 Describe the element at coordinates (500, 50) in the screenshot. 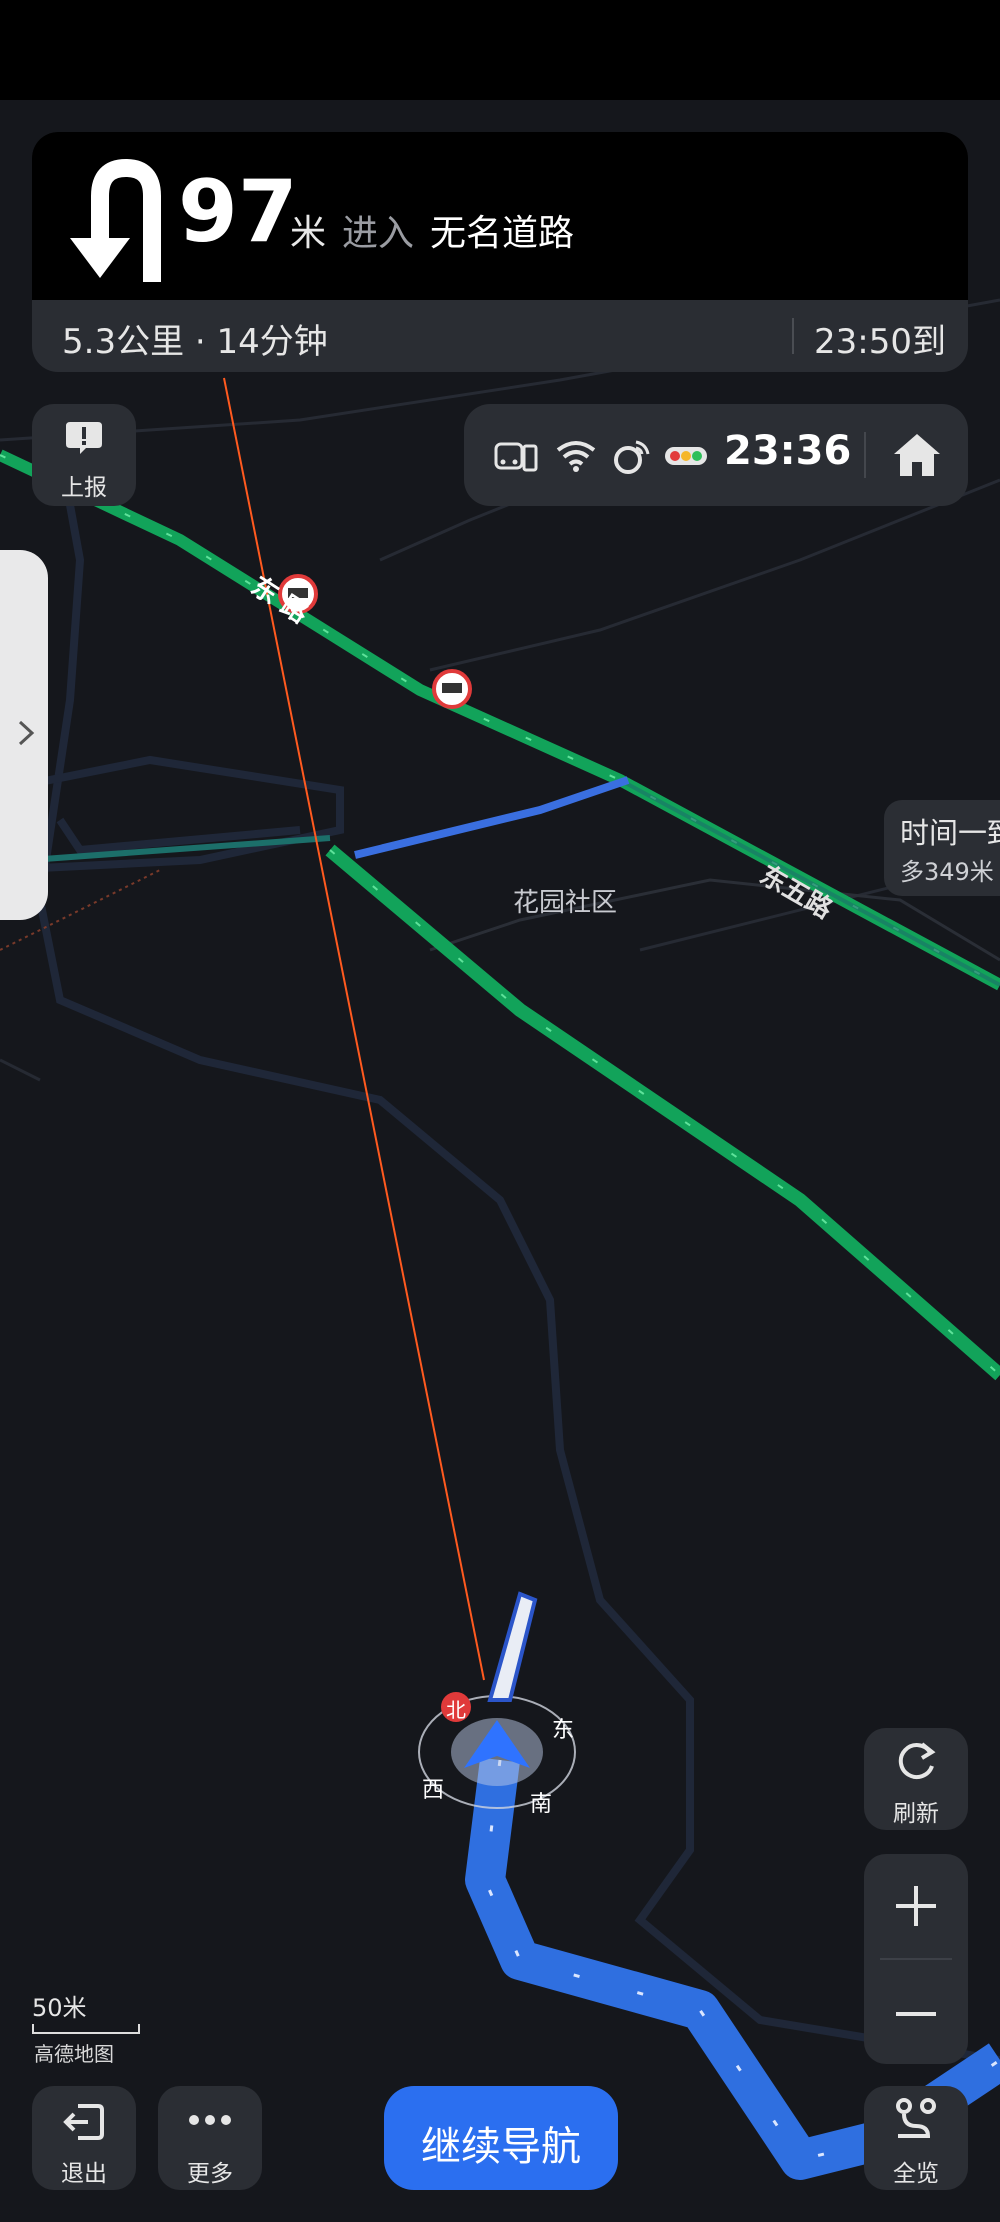

I see `system-status-bar` at that location.